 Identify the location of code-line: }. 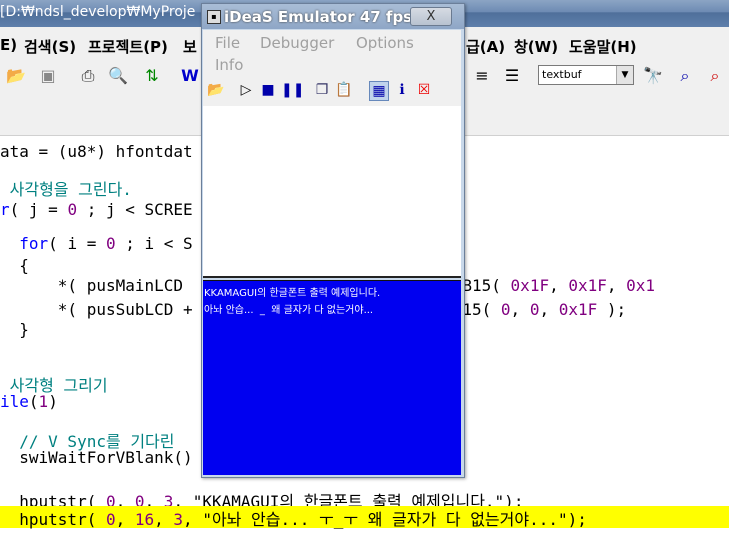
(14, 331).